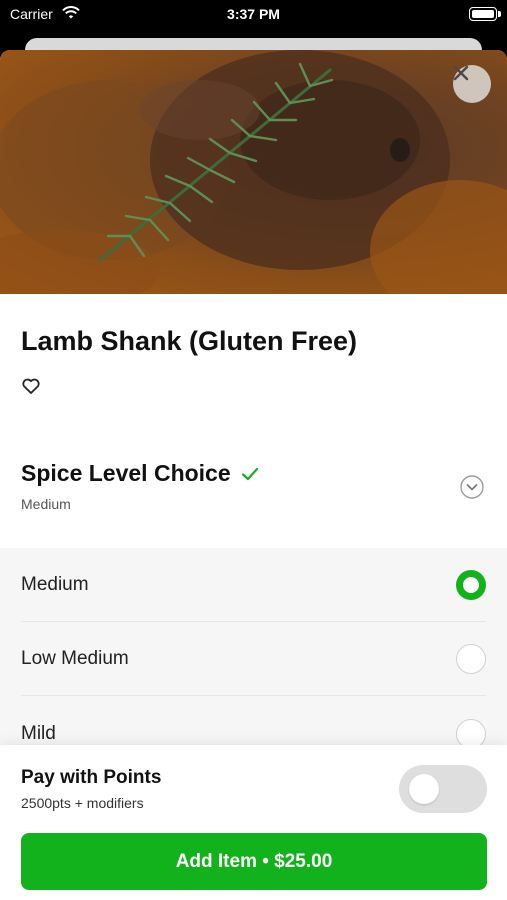 This screenshot has height=900, width=507. Describe the element at coordinates (461, 73) in the screenshot. I see `close-icon` at that location.